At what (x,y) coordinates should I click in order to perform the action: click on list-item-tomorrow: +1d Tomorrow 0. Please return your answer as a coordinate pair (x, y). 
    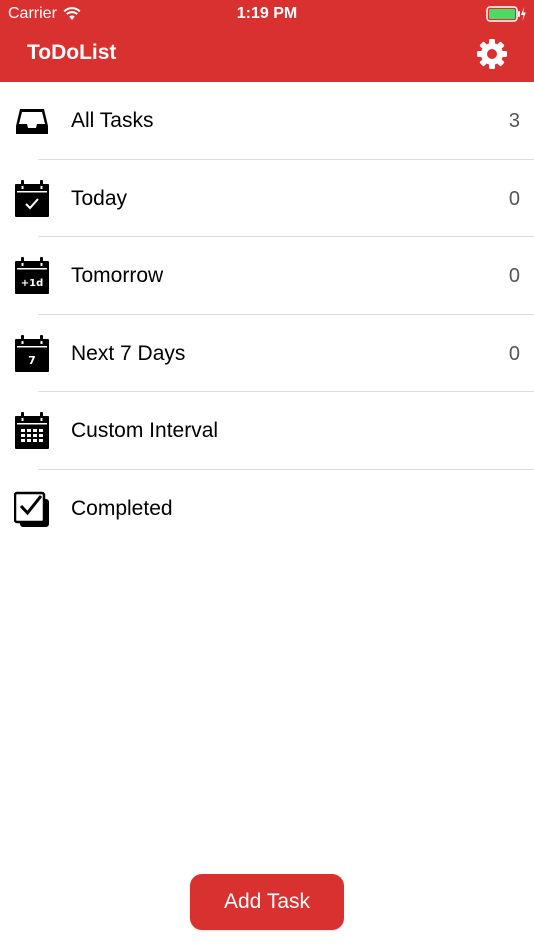
    Looking at the image, I should click on (267, 276).